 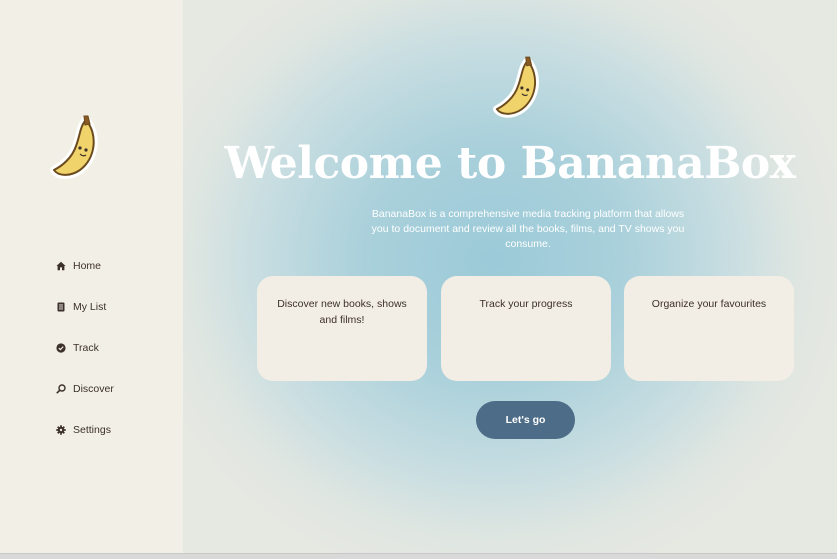 What do you see at coordinates (61, 388) in the screenshot?
I see `search-icon` at bounding box center [61, 388].